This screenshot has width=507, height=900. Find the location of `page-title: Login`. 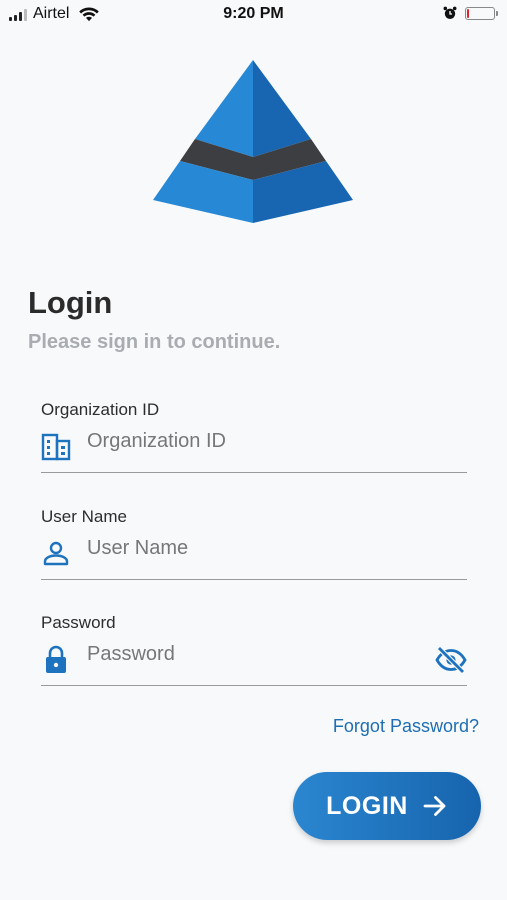

page-title: Login is located at coordinates (70, 302).